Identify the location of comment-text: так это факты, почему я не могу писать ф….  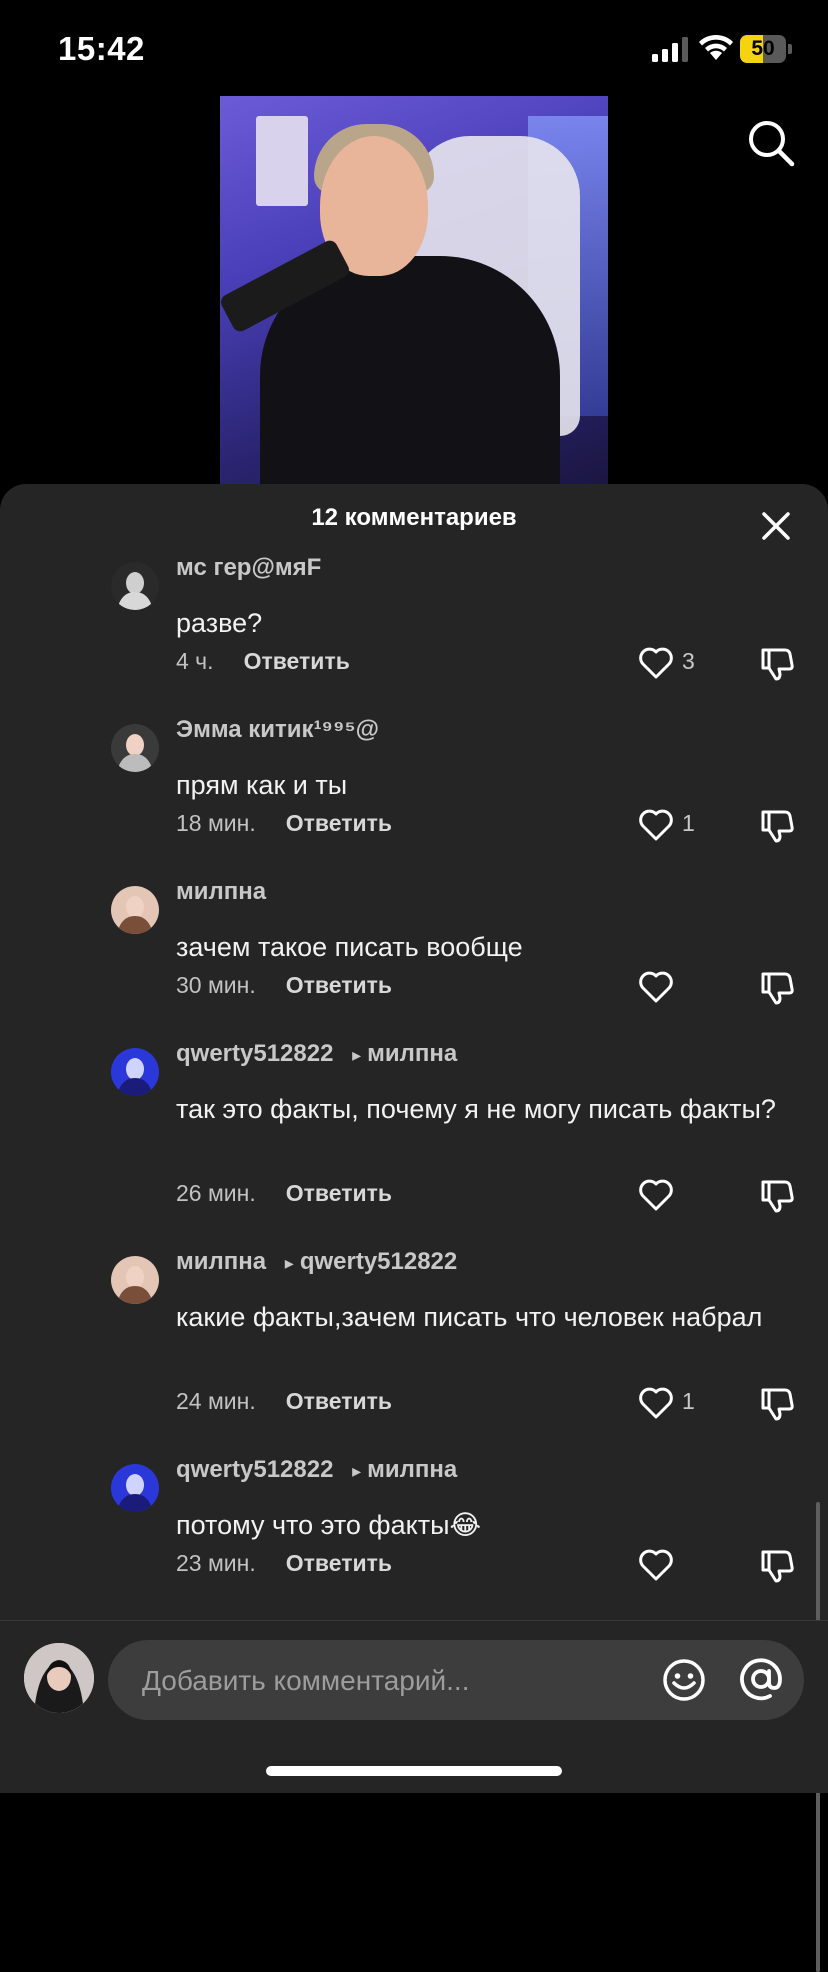
(476, 1109).